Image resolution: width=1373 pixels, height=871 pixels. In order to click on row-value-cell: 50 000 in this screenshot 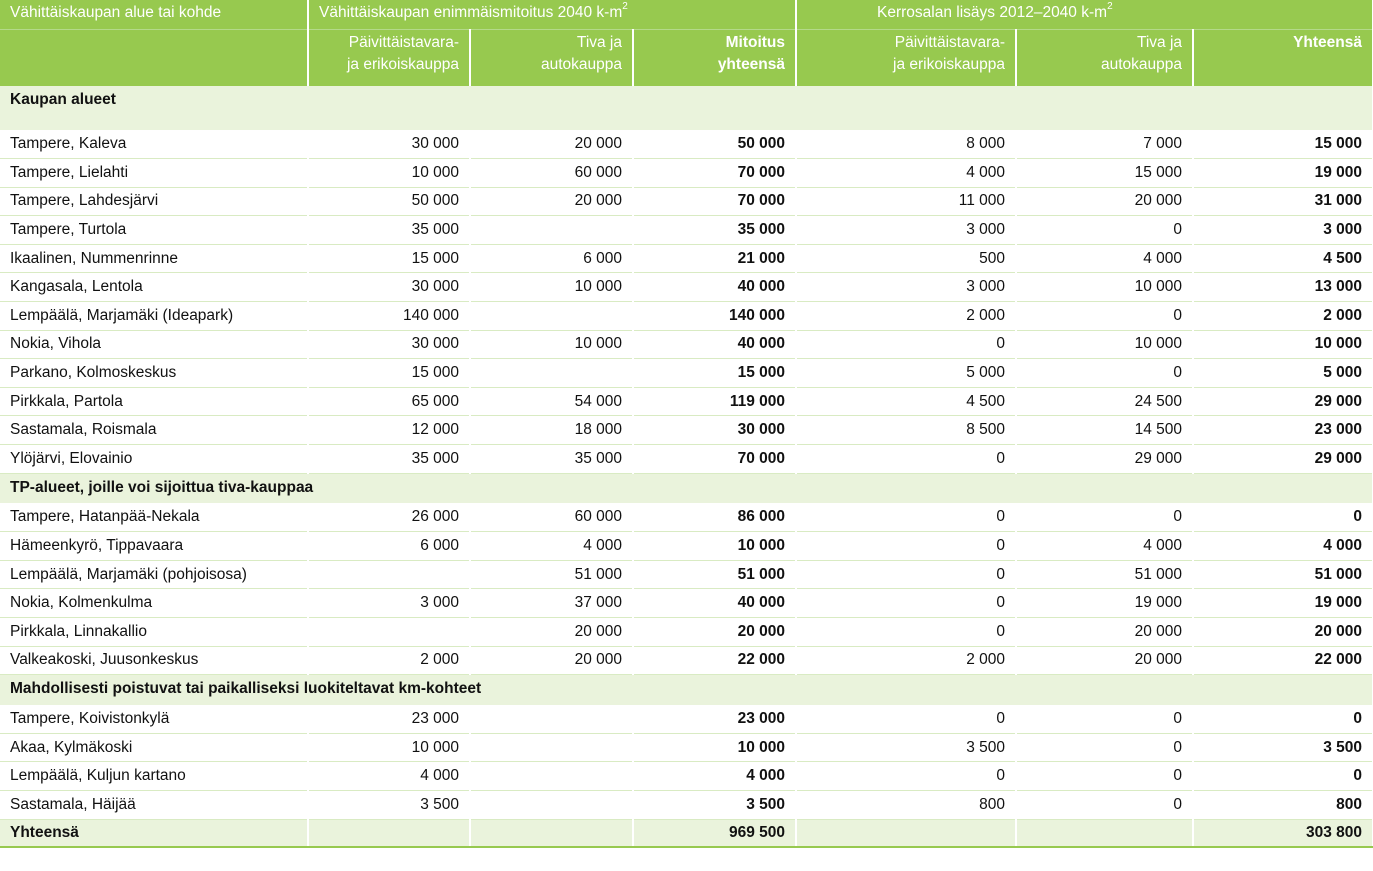, I will do `click(715, 145)`.